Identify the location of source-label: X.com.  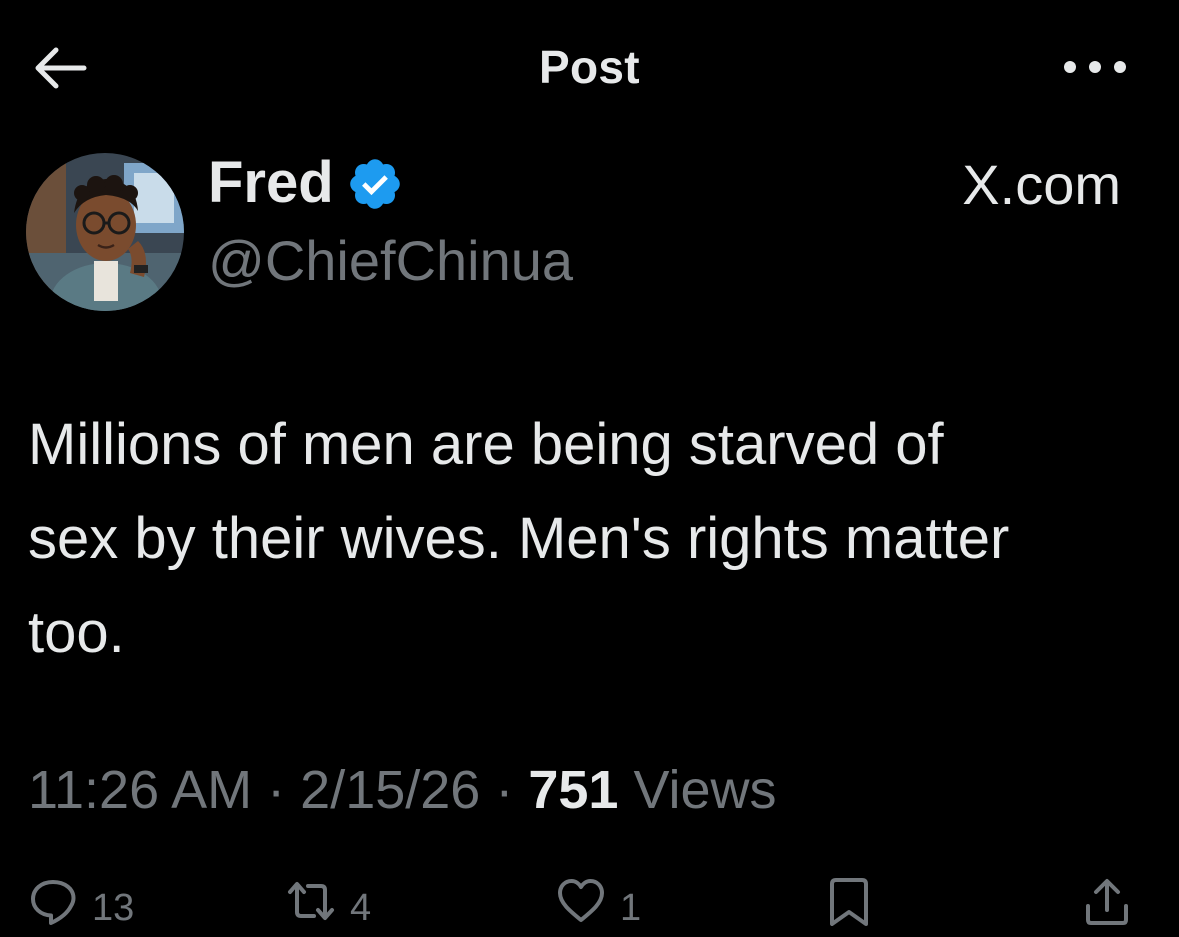
(1041, 184).